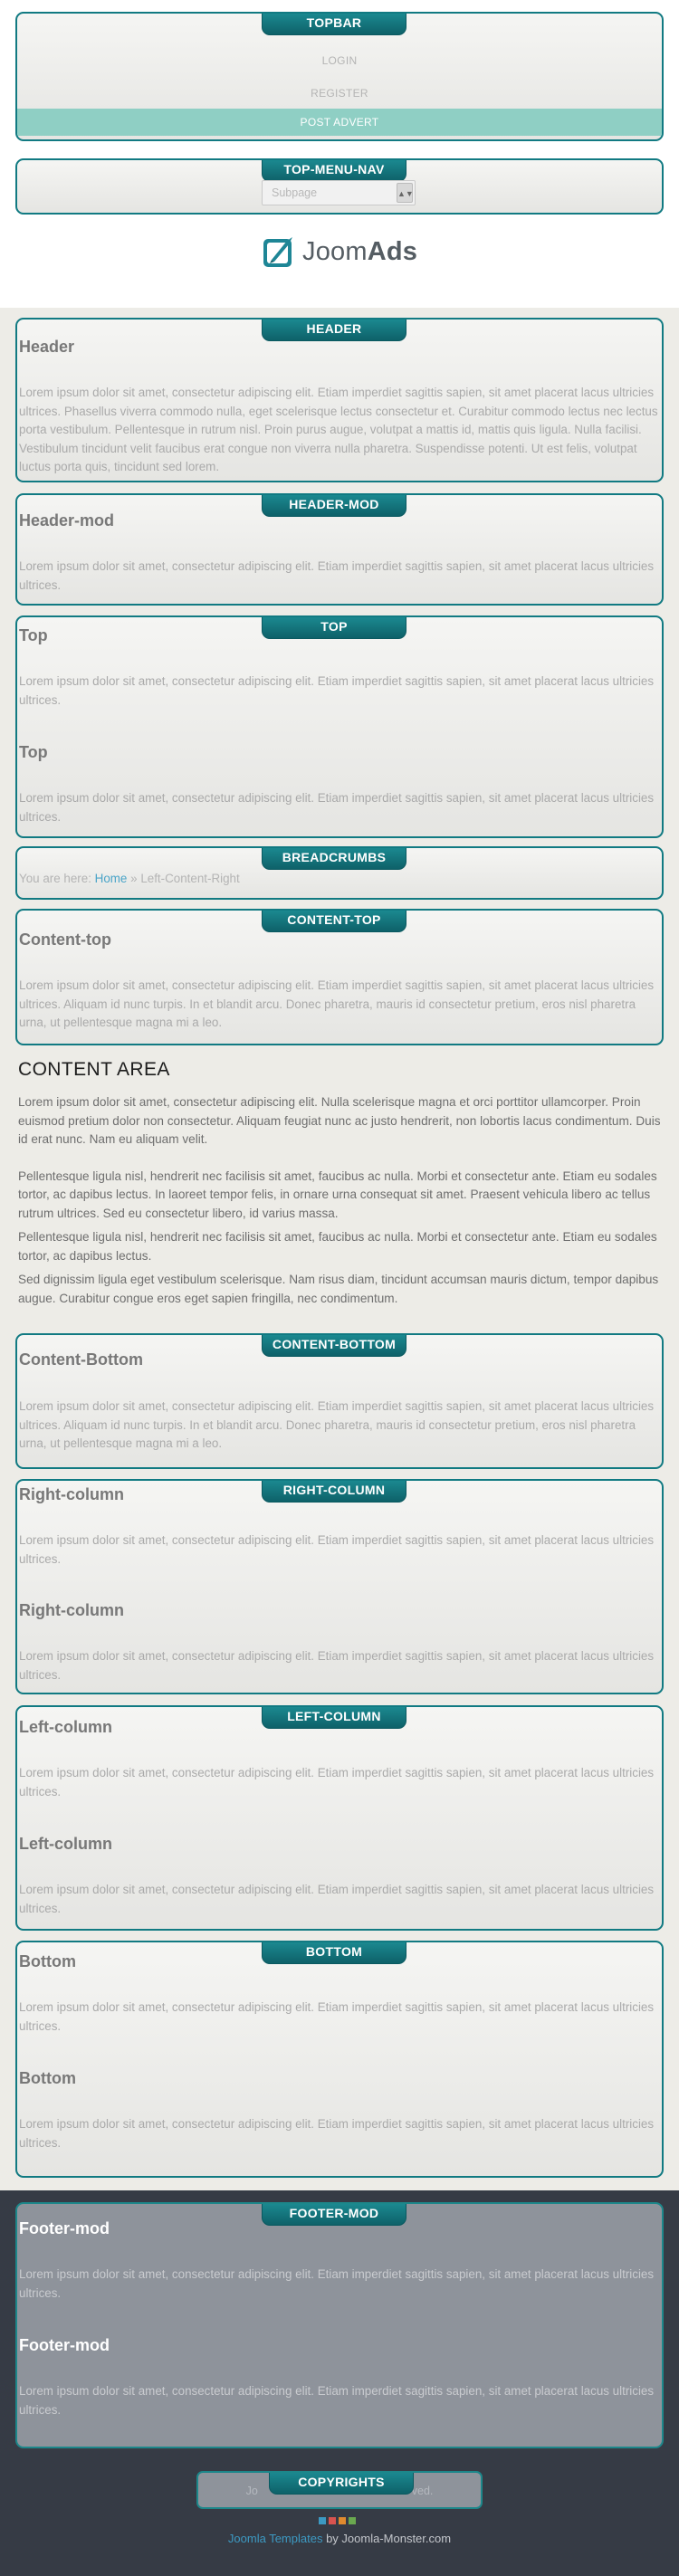  What do you see at coordinates (334, 2215) in the screenshot?
I see `module-tab-footer-mod: FOOTER-MOD` at bounding box center [334, 2215].